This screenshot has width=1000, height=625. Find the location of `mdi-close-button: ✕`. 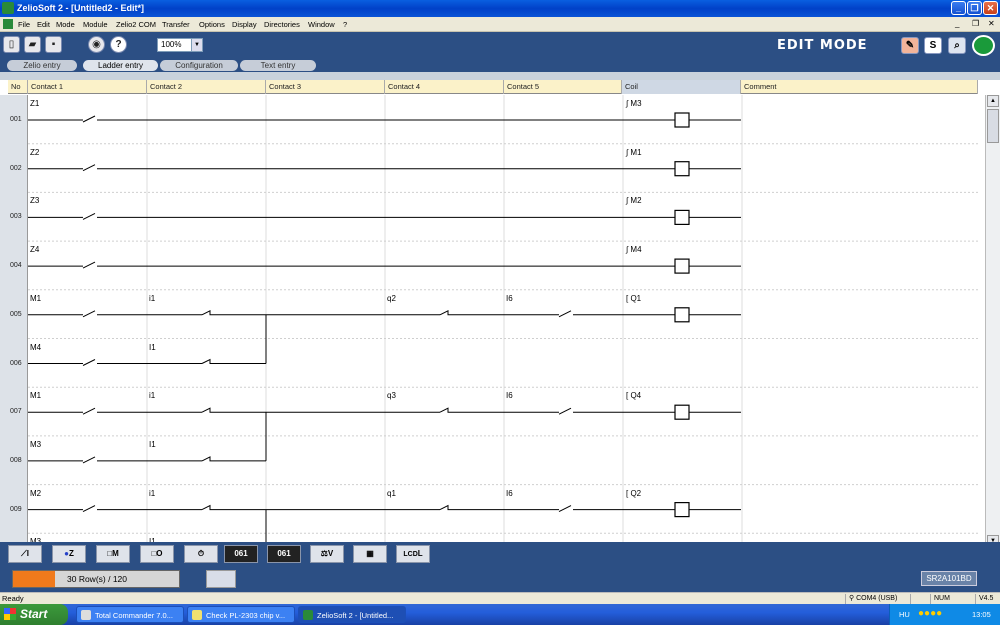

mdi-close-button: ✕ is located at coordinates (991, 23).